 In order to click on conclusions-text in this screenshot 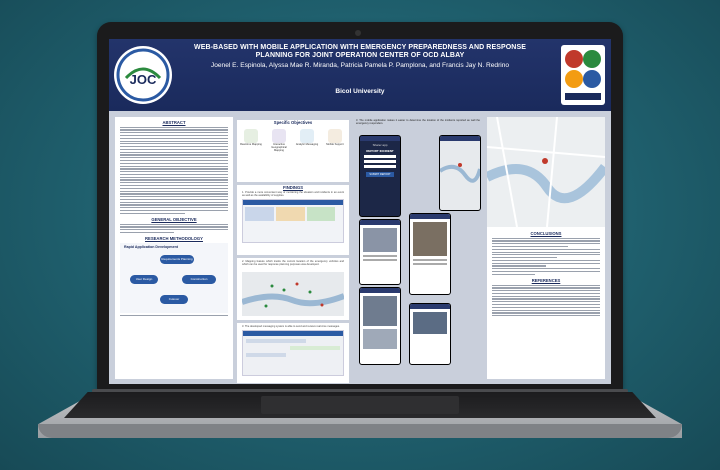, I will do `click(546, 256)`.